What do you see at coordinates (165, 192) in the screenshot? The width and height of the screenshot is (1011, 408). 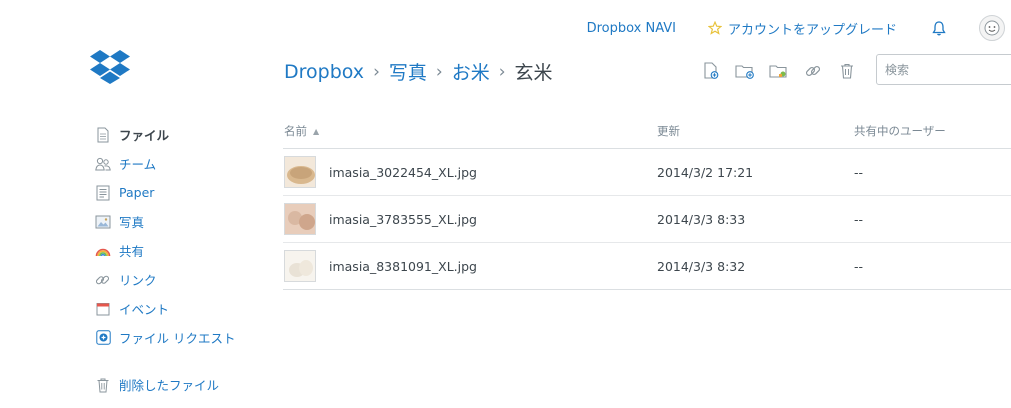 I see `sidebar-item-paper: Paper` at bounding box center [165, 192].